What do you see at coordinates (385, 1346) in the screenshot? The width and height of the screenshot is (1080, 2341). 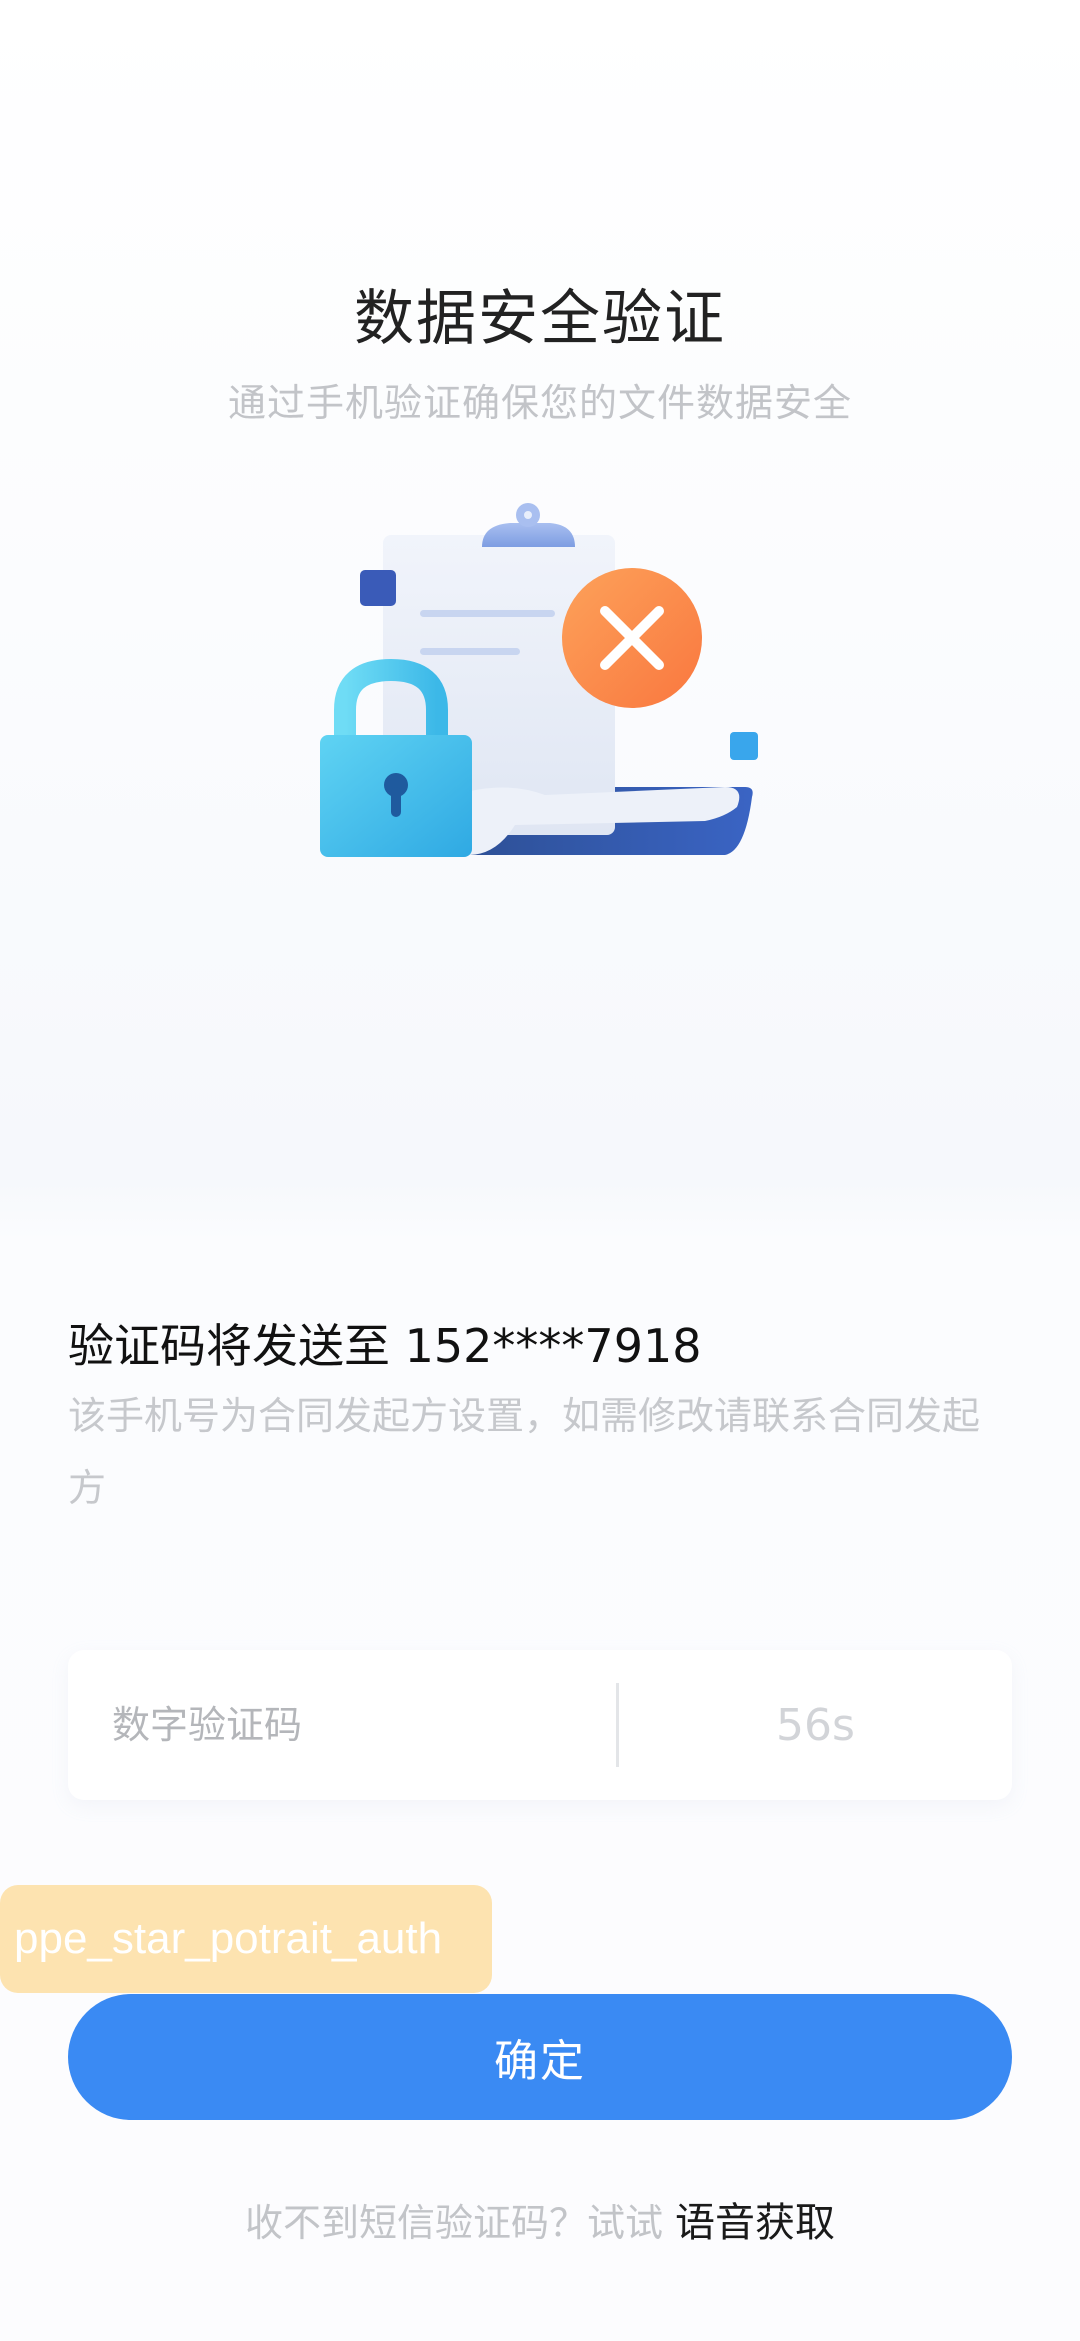 I see `send-to-label: 验证码将发送至 152****7918` at bounding box center [385, 1346].